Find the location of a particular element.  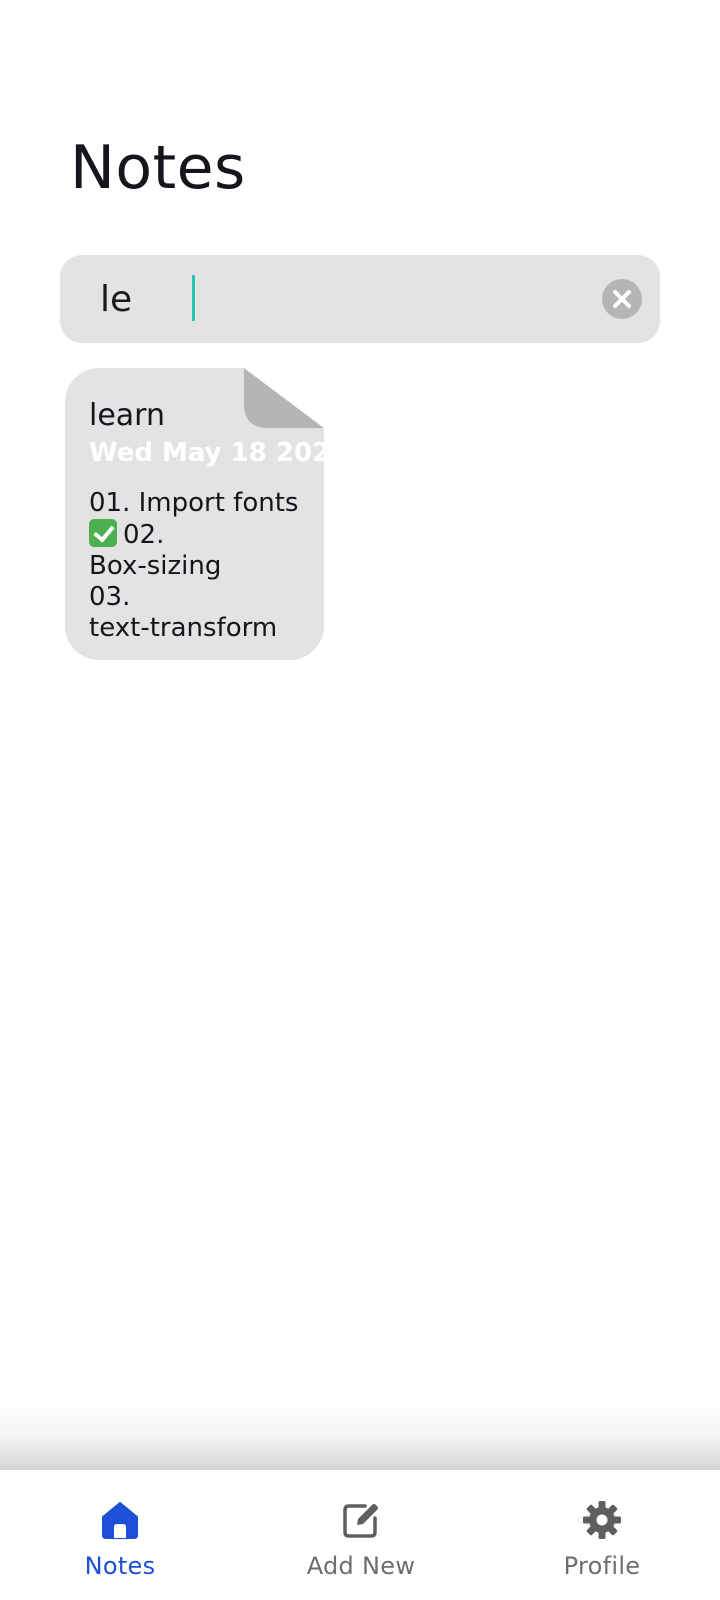

note-line-checked: 02. is located at coordinates (202, 535).